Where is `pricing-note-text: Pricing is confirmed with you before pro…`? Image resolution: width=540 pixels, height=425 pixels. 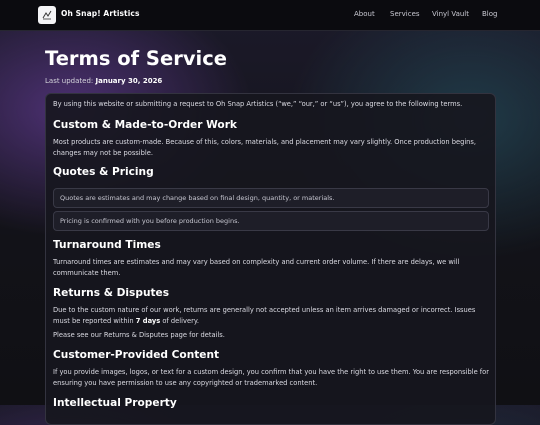 pricing-note-text: Pricing is confirmed with you before pro… is located at coordinates (150, 221).